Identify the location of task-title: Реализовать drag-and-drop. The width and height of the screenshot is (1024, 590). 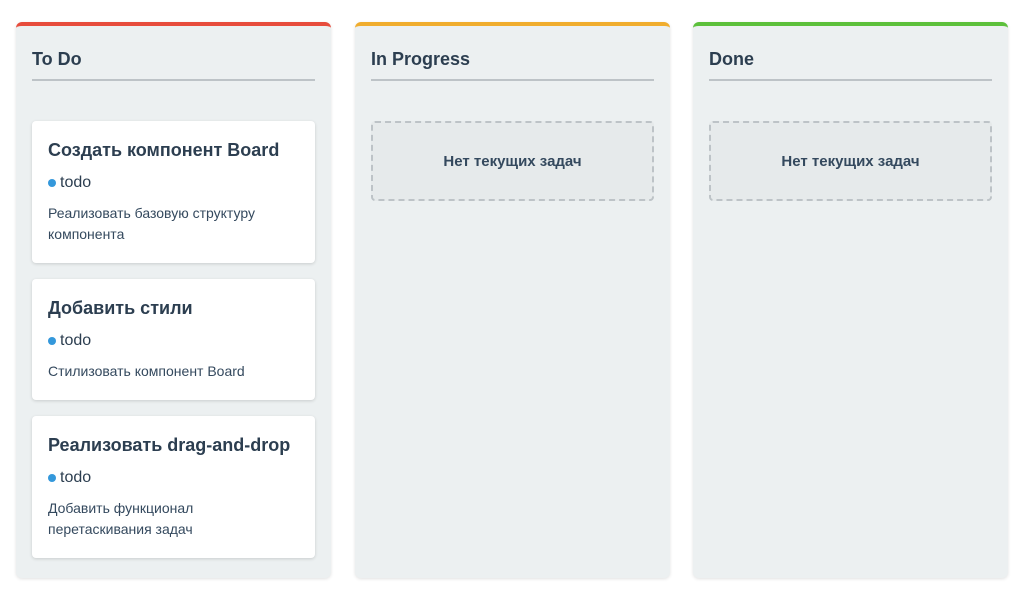
(169, 445).